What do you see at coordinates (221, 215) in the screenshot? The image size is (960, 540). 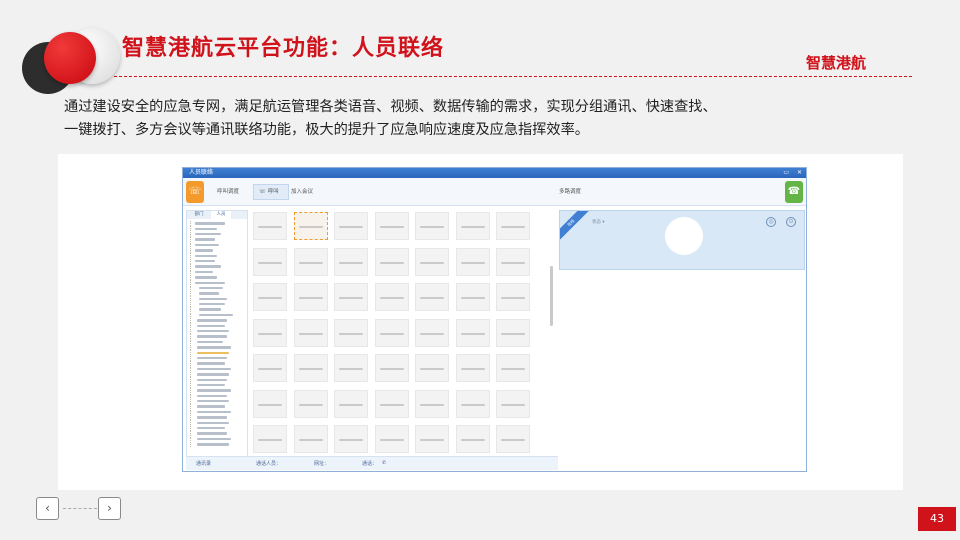 I see `tab-people: 人员` at bounding box center [221, 215].